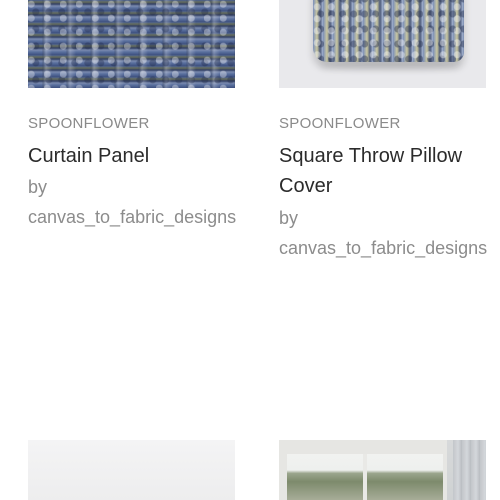 The height and width of the screenshot is (500, 500). What do you see at coordinates (306, 186) in the screenshot?
I see `product-title-line-2: Cover` at bounding box center [306, 186].